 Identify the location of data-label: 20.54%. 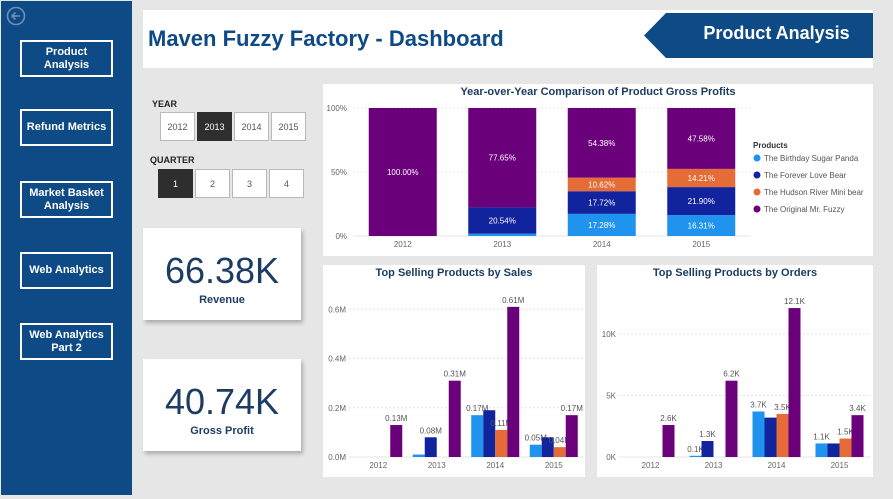
(502, 221).